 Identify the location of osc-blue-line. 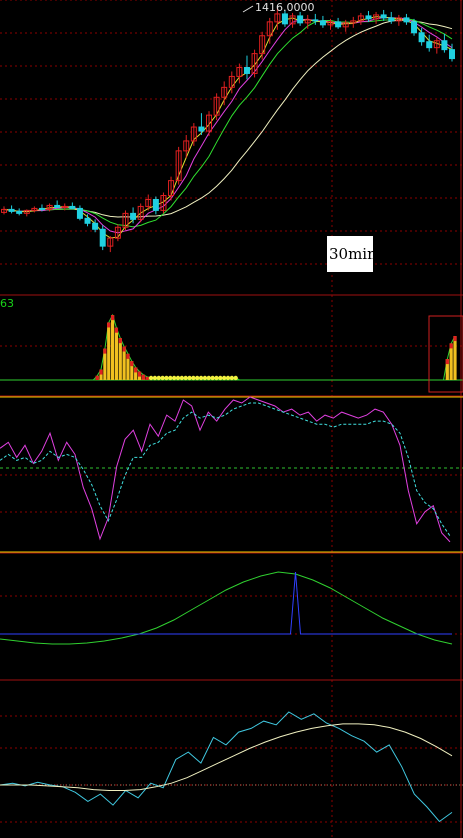
(226, 603).